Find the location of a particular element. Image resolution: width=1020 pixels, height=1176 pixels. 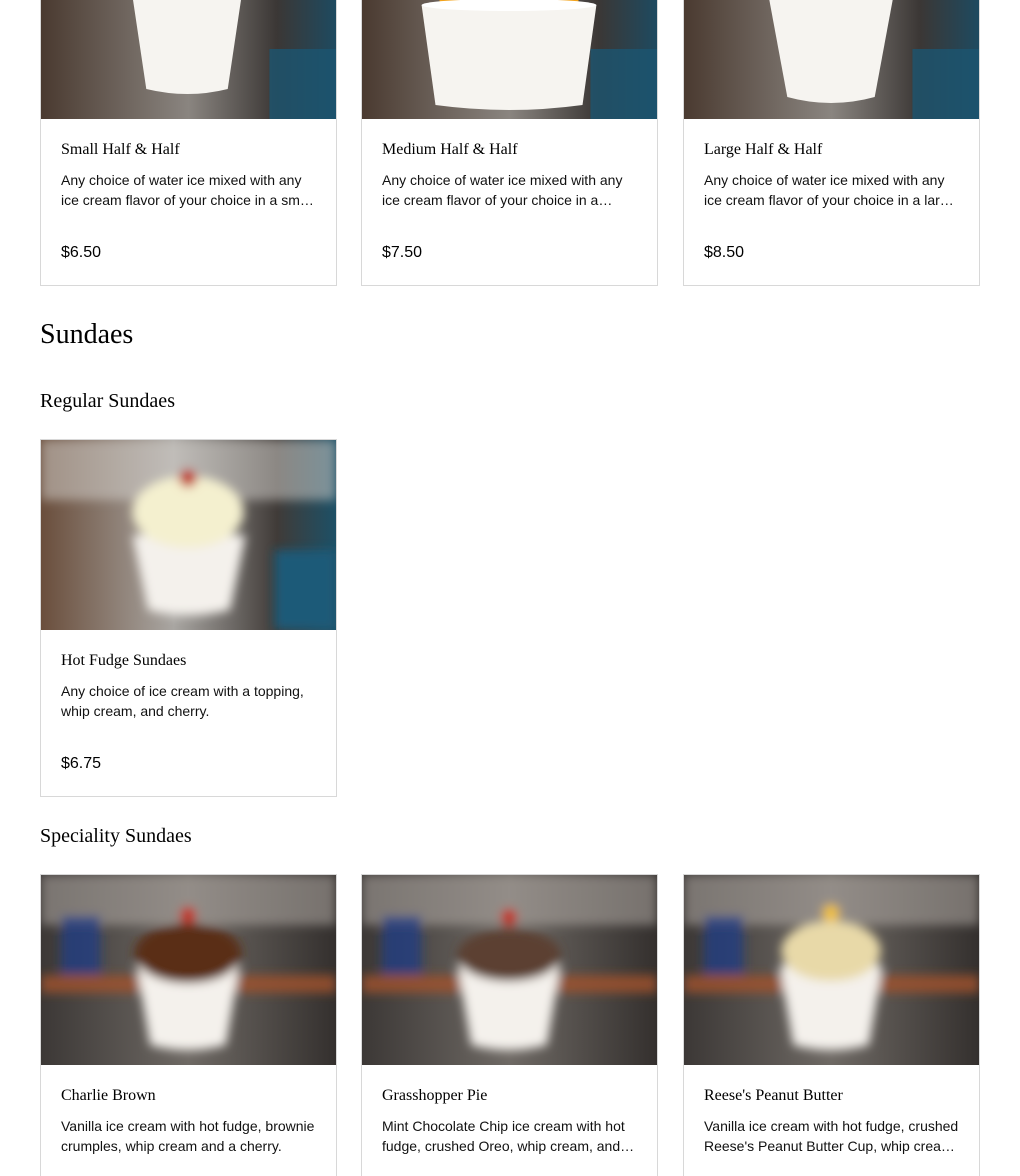

menu-item-name: Large Half & Half is located at coordinates (763, 149).